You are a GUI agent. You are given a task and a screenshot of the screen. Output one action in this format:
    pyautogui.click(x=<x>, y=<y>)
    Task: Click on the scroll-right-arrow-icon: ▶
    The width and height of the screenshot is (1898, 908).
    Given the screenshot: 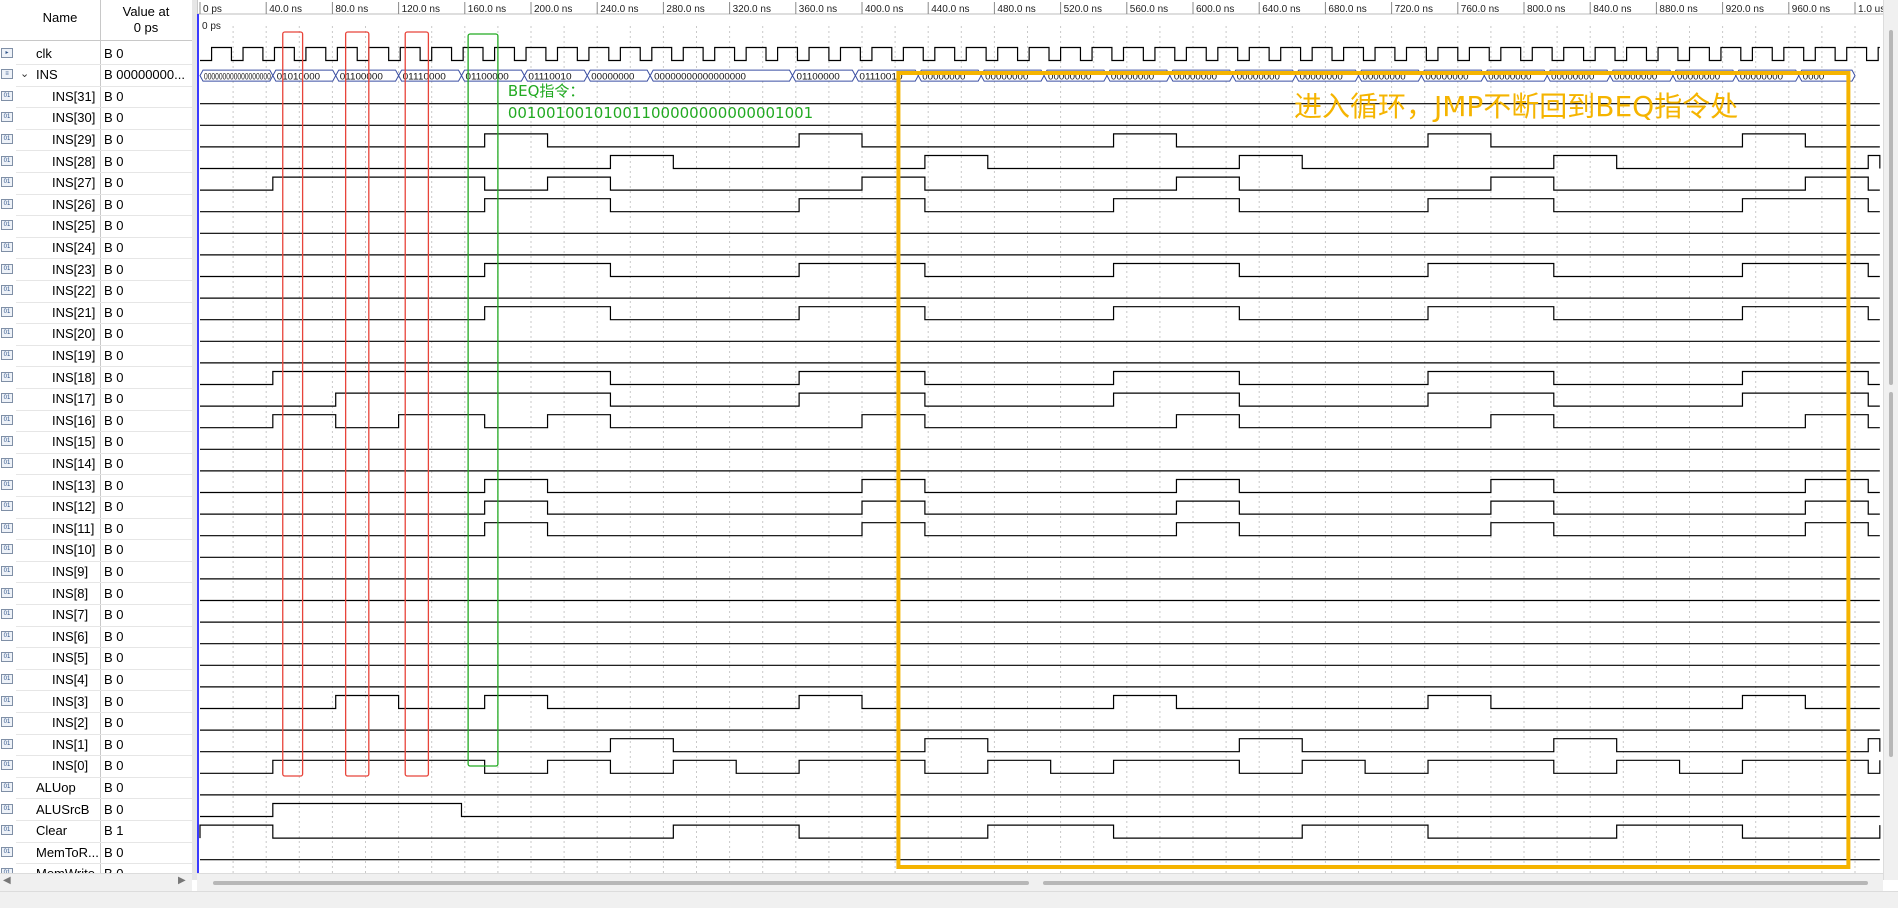 What is the action you would take?
    pyautogui.click(x=182, y=880)
    